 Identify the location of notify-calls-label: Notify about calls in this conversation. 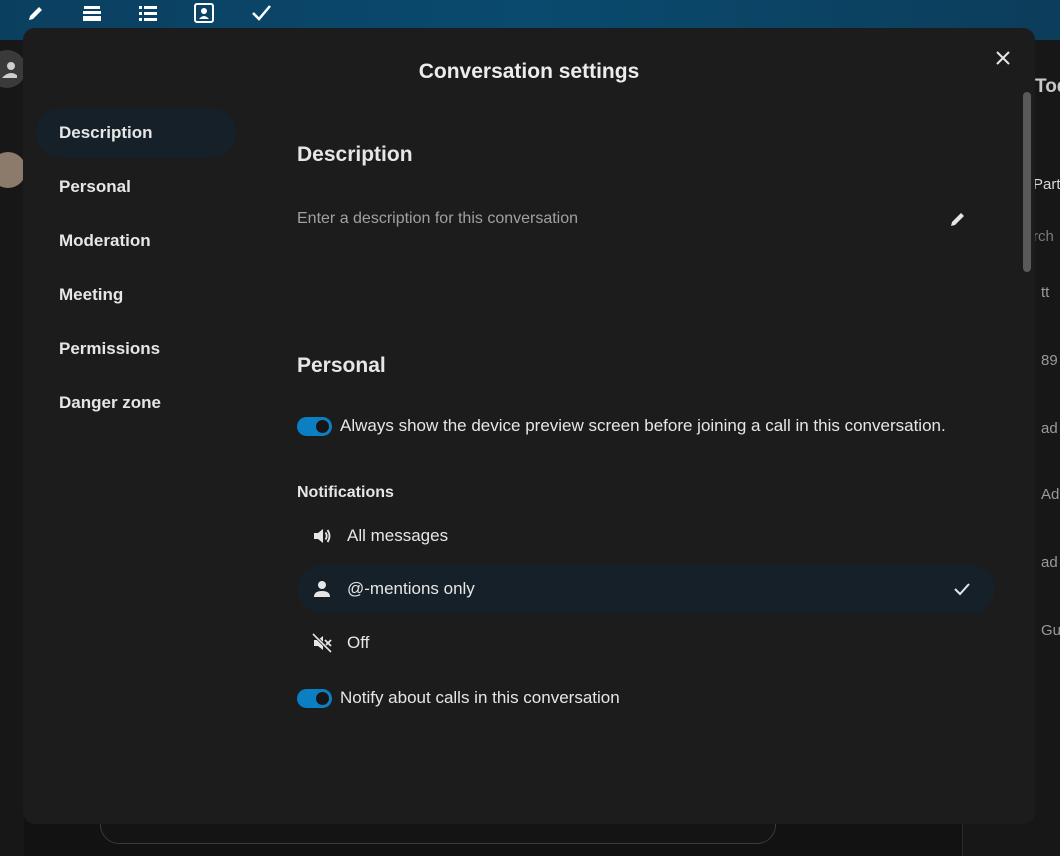
(480, 697).